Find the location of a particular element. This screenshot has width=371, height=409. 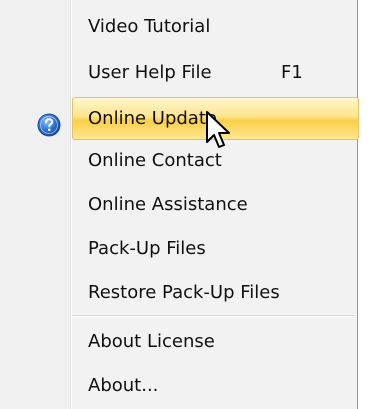

menu-item-online-contact: Online Contact is located at coordinates (177, 160).